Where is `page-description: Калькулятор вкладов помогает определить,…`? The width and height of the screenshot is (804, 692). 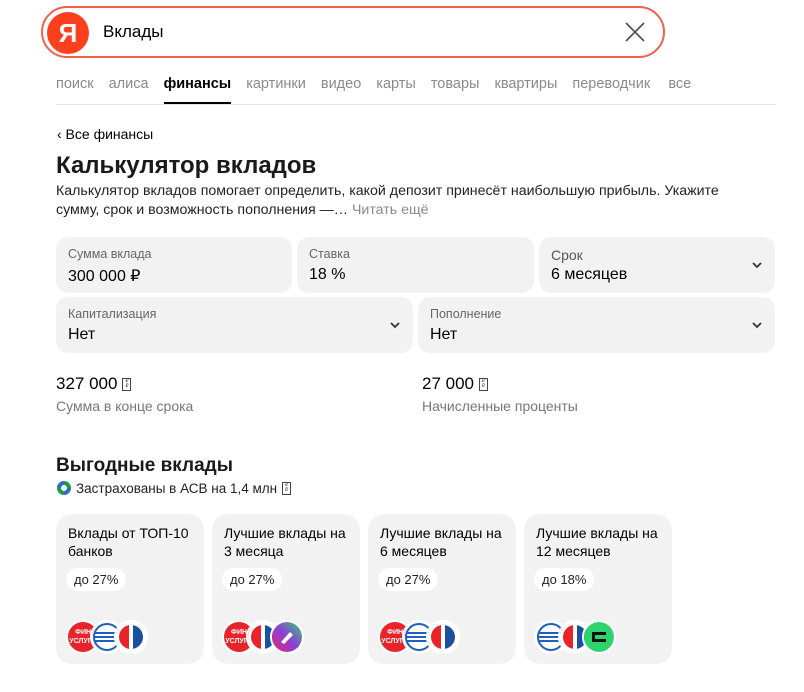
page-description: Калькулятор вкладов помогает определить,… is located at coordinates (406, 201).